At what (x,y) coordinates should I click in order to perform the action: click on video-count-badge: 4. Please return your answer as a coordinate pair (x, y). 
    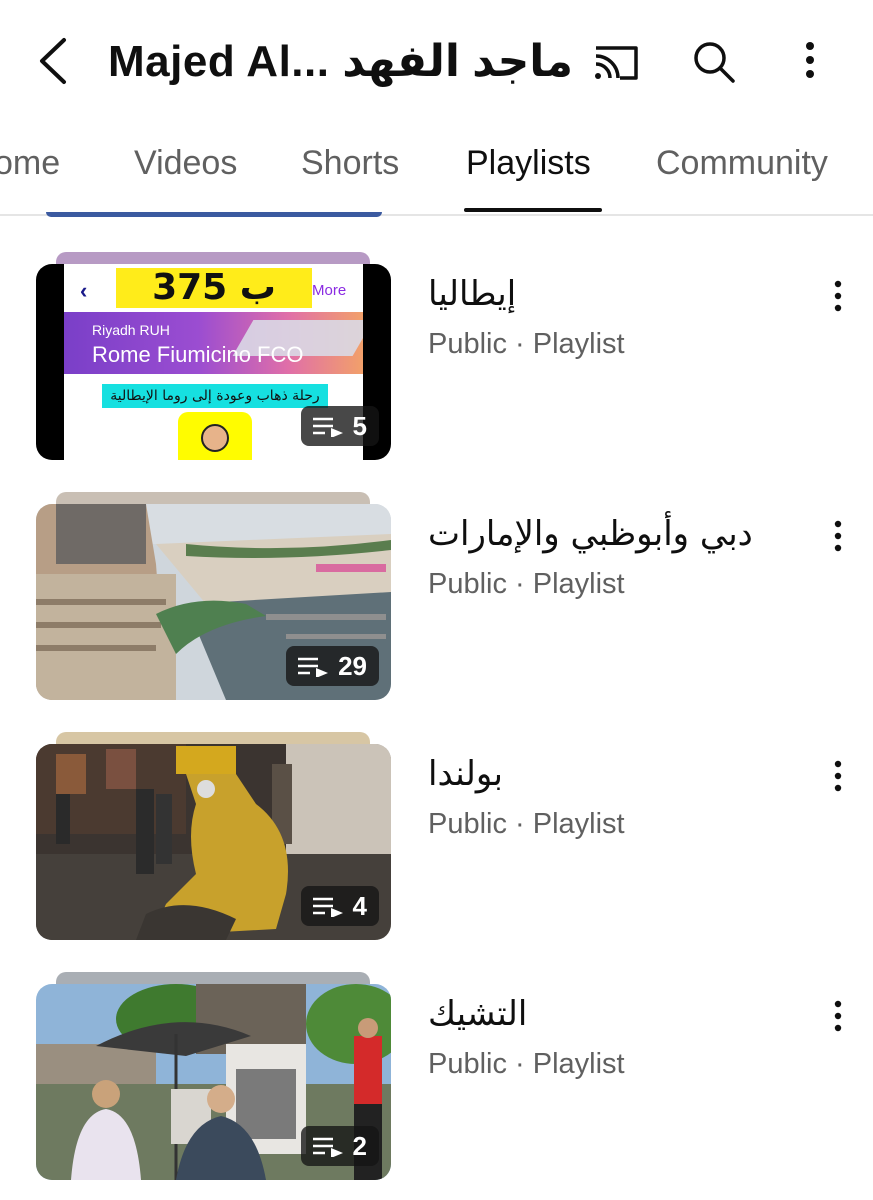
    Looking at the image, I should click on (339, 906).